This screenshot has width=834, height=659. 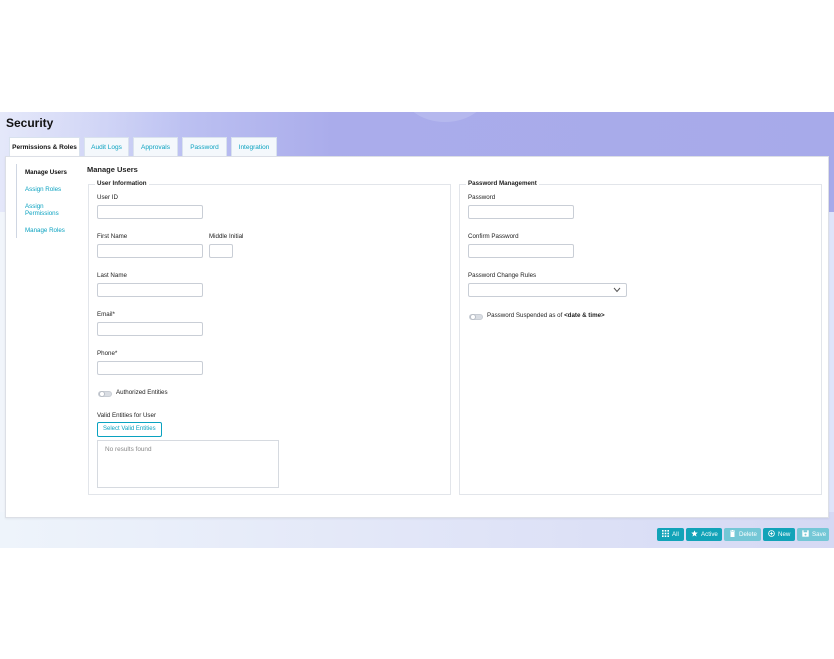 I want to click on save-button-label: Save, so click(x=819, y=534).